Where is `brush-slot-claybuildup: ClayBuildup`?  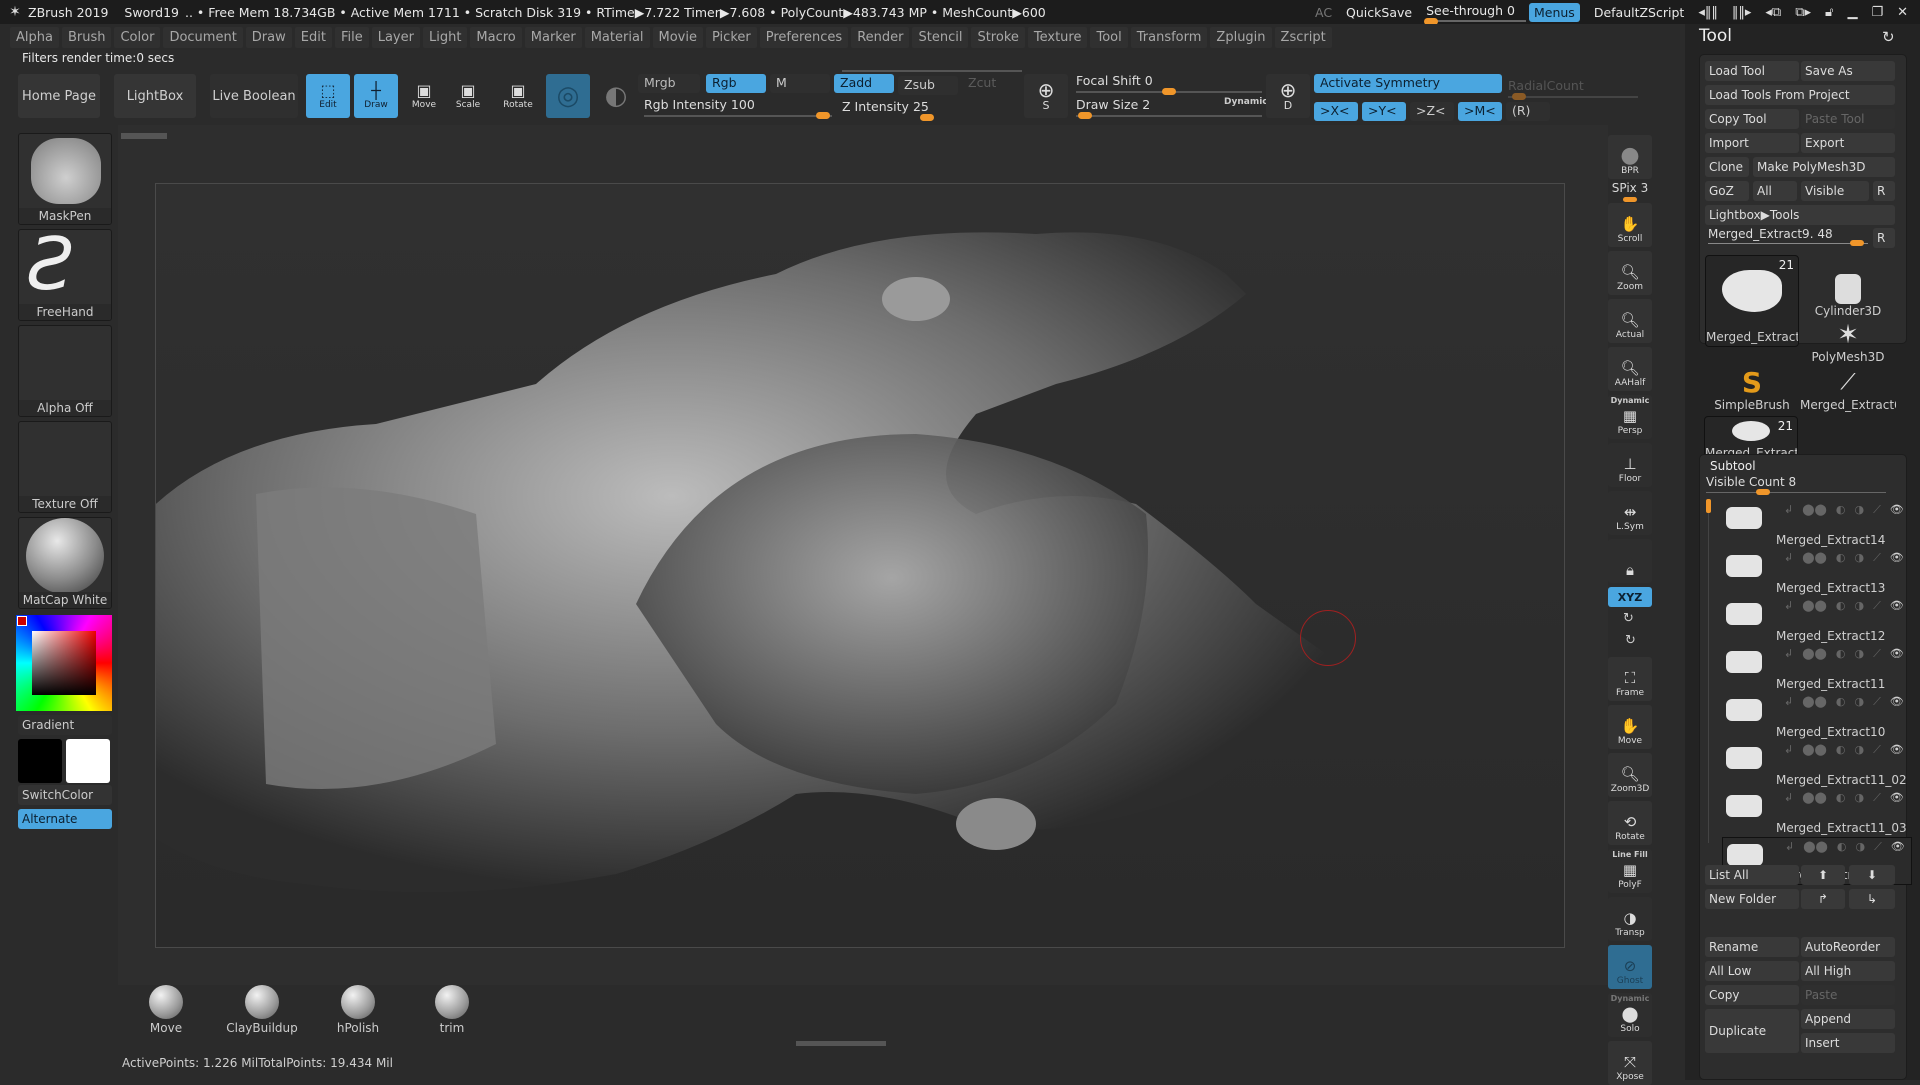 brush-slot-claybuildup: ClayBuildup is located at coordinates (262, 1012).